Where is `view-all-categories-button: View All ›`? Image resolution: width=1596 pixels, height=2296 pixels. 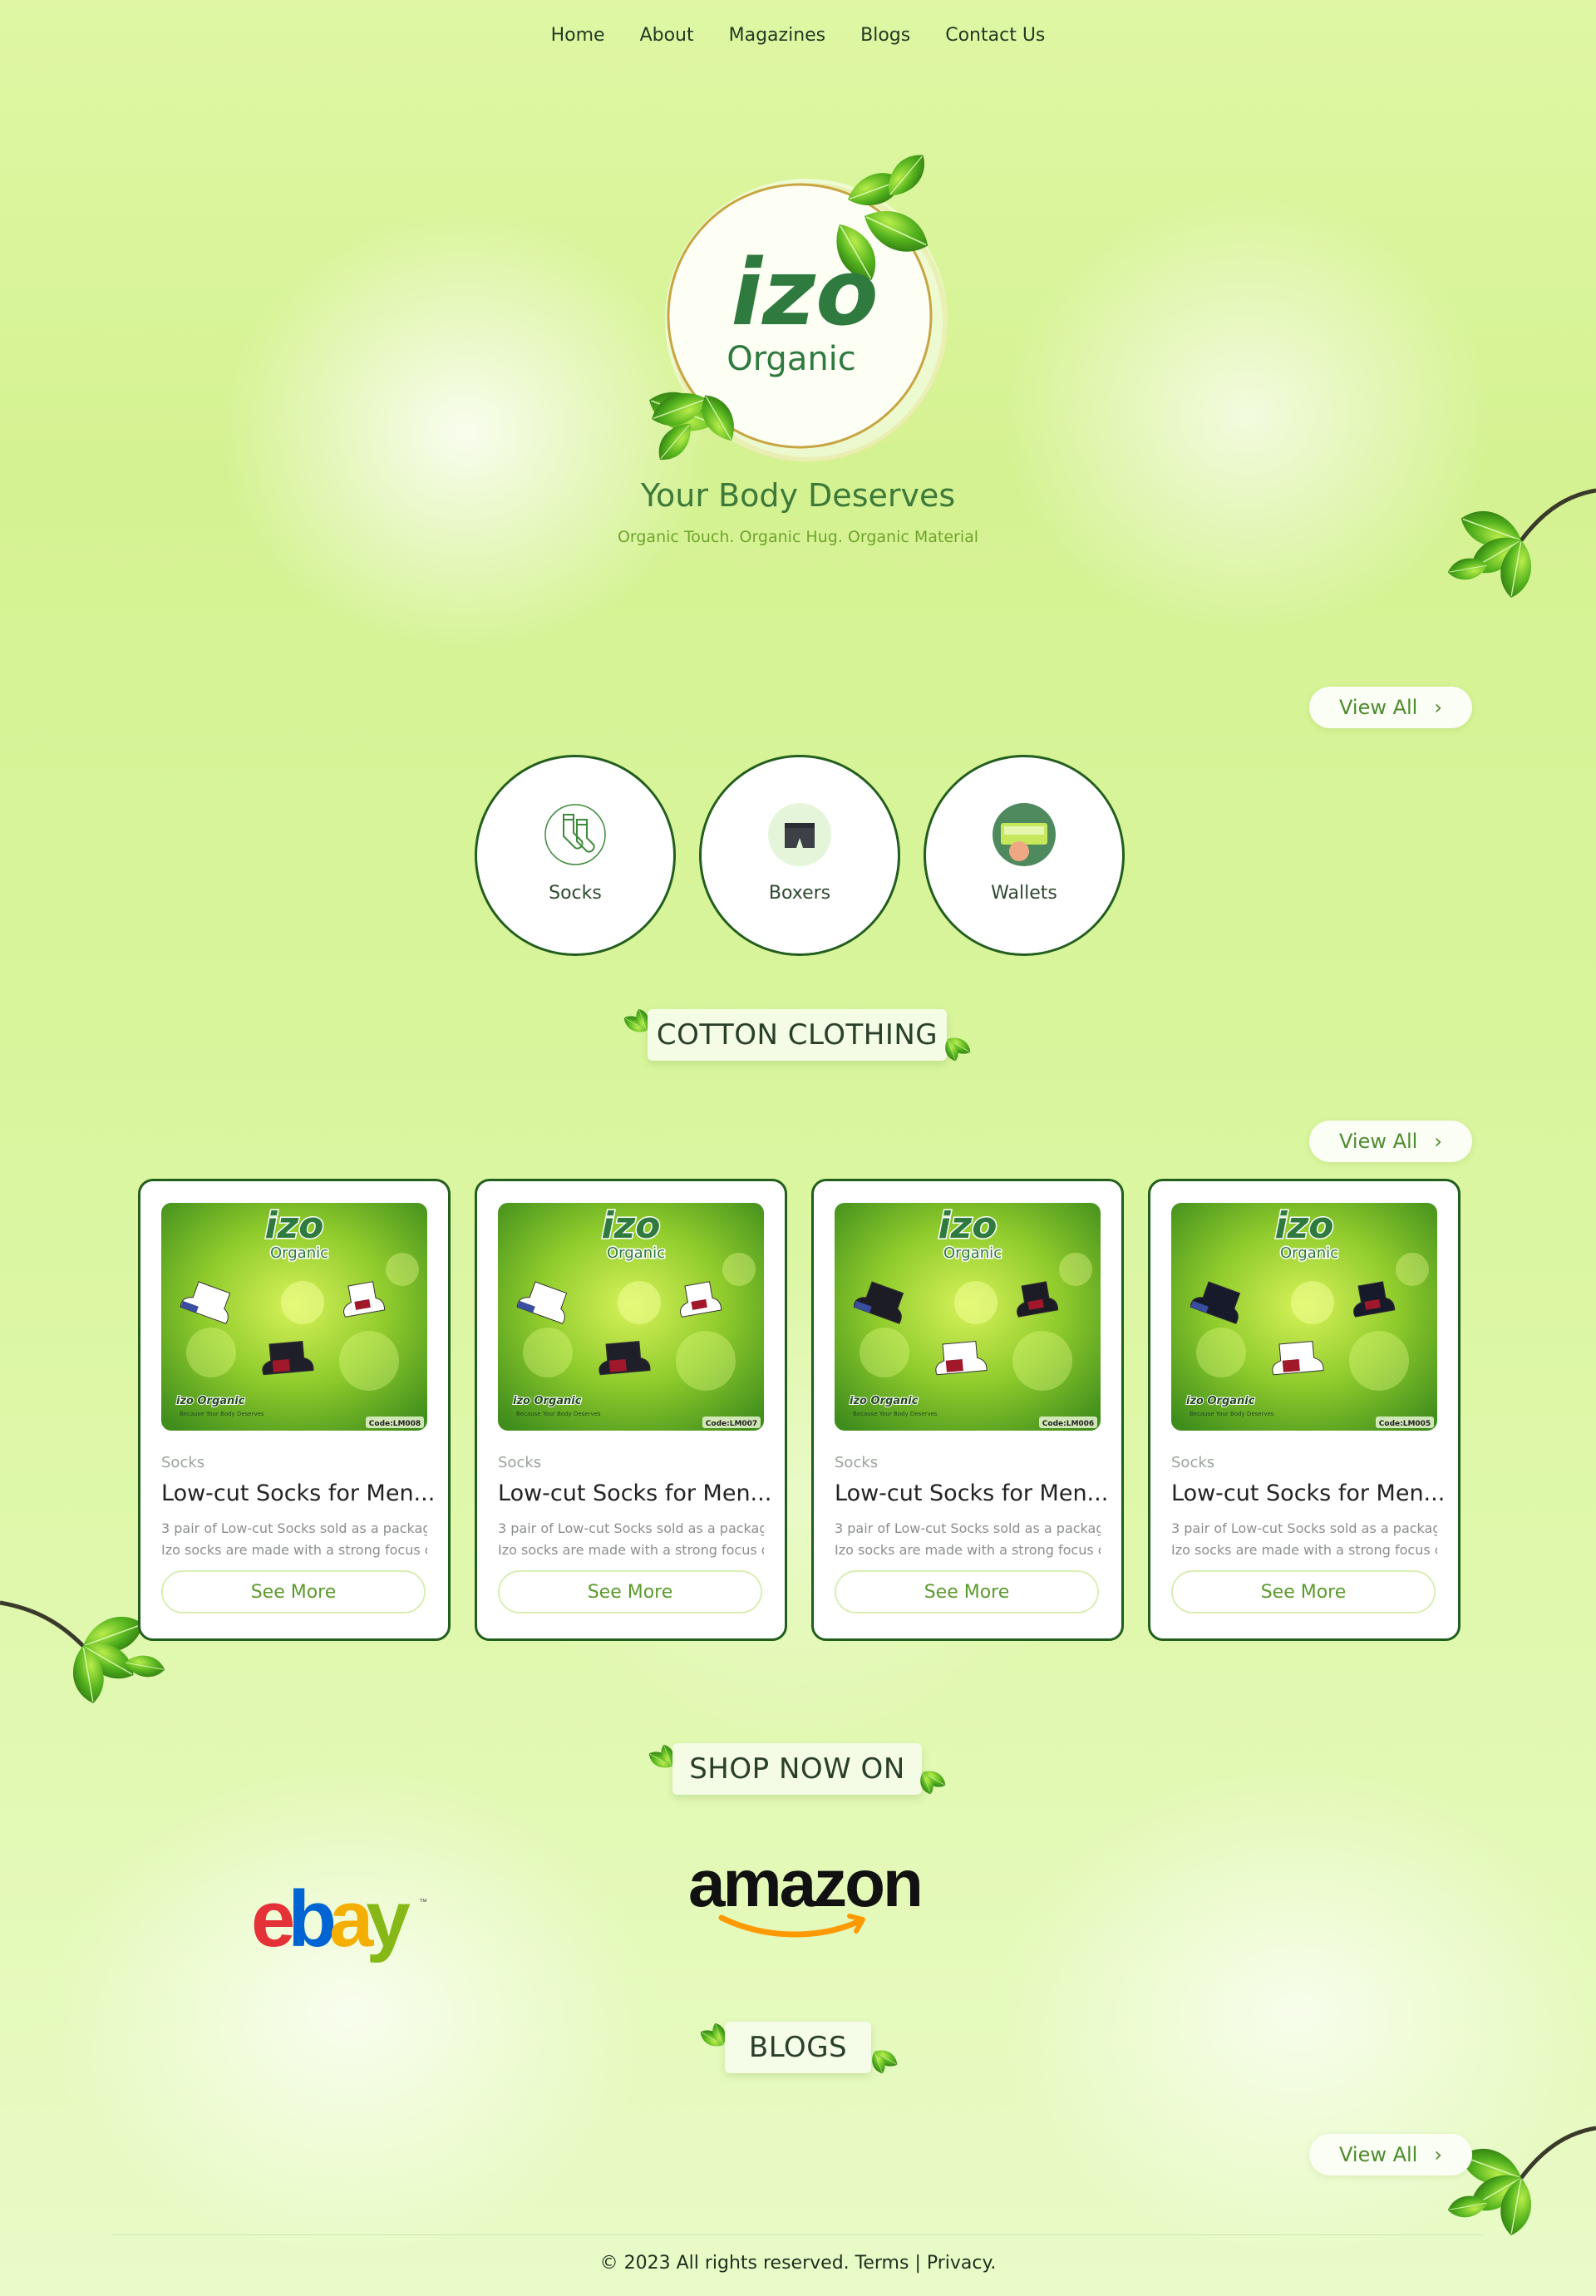 view-all-categories-button: View All › is located at coordinates (1390, 707).